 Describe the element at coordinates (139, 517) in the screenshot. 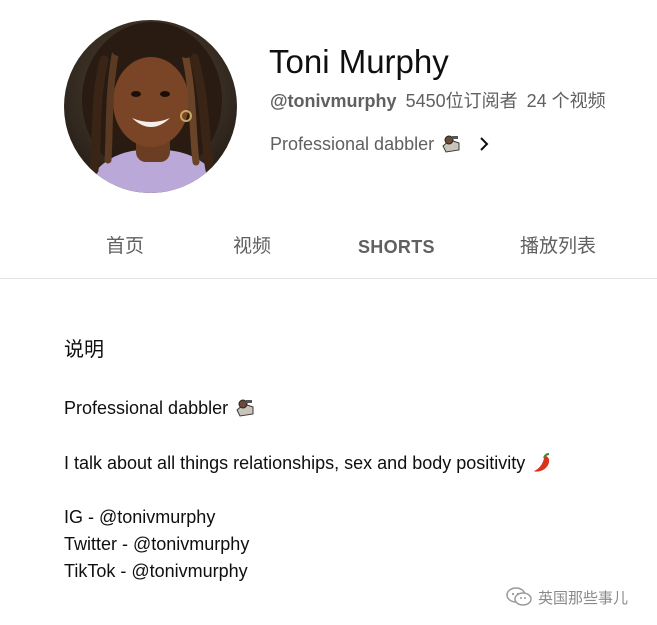

I see `about-line-ig: IG - @tonivmurphy` at that location.